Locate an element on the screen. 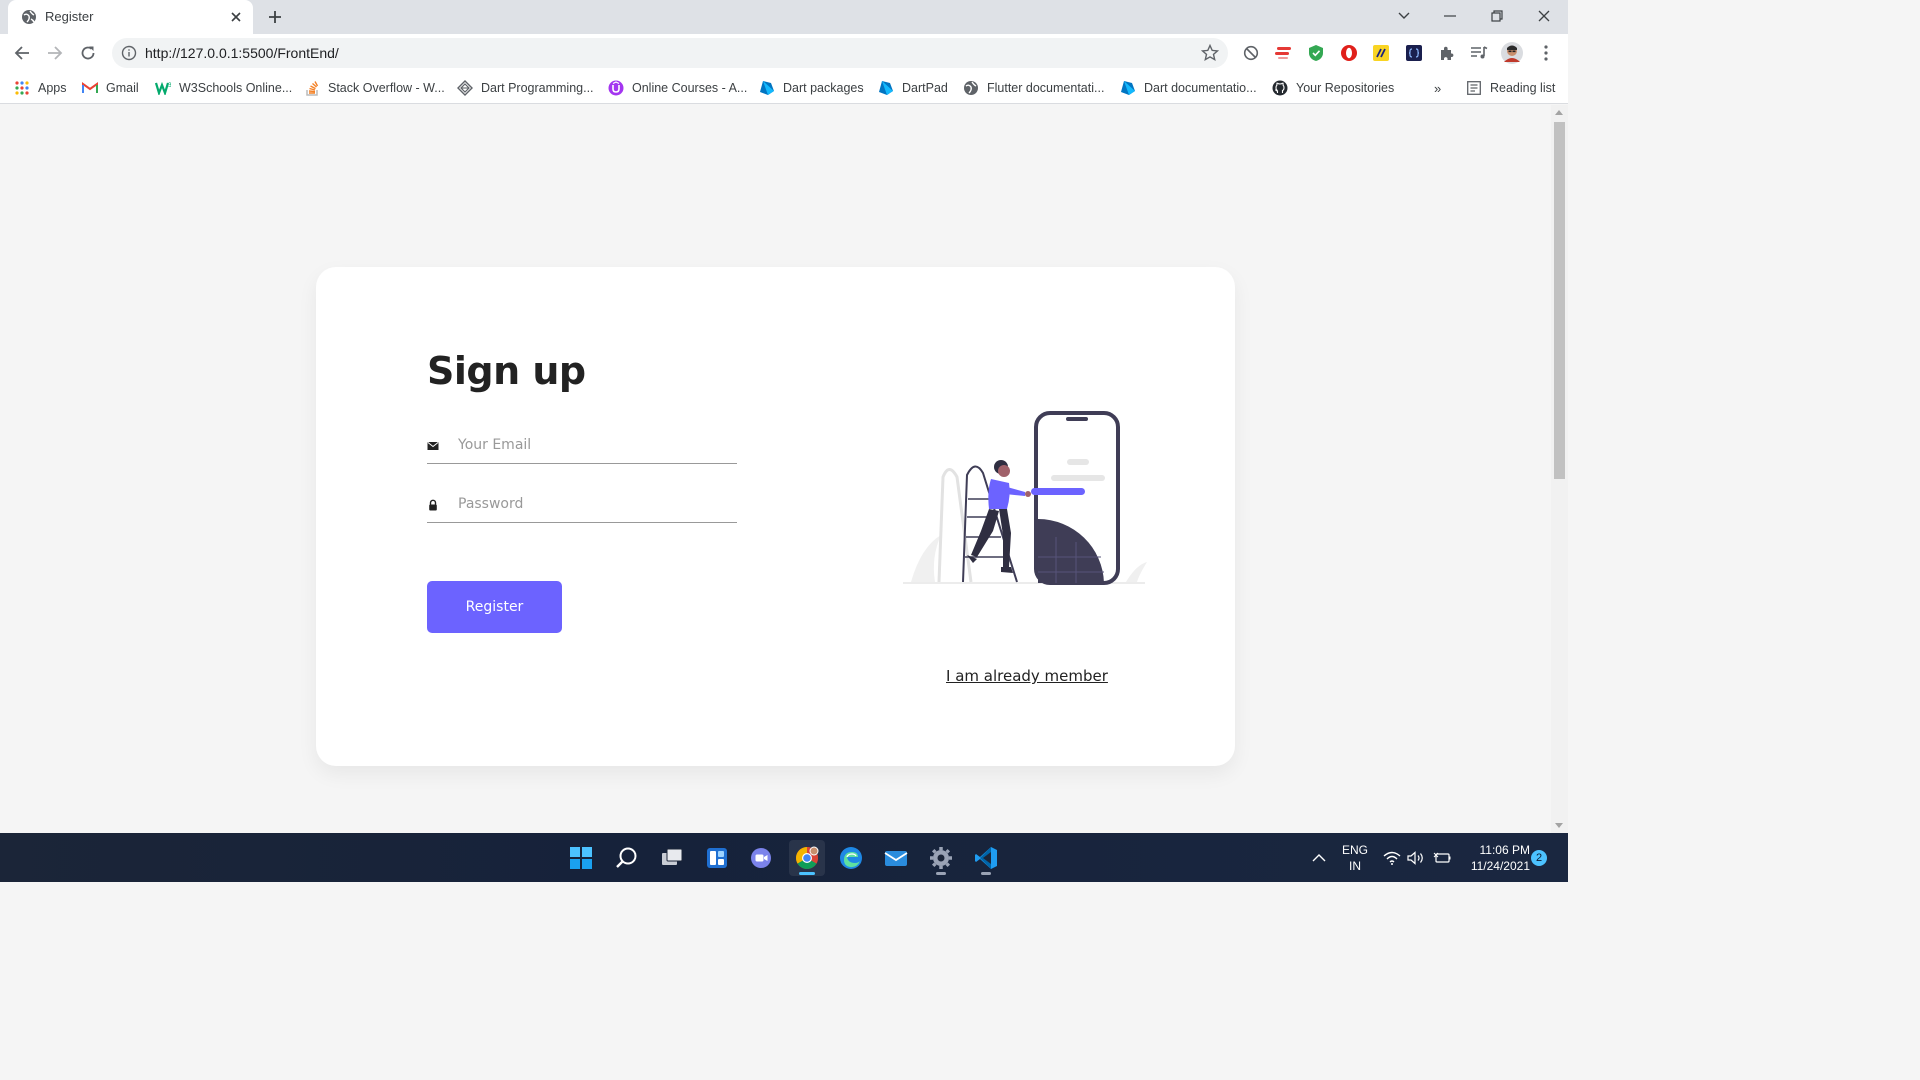 The image size is (1920, 1080). scroll-up-arrow-icon is located at coordinates (1559, 112).